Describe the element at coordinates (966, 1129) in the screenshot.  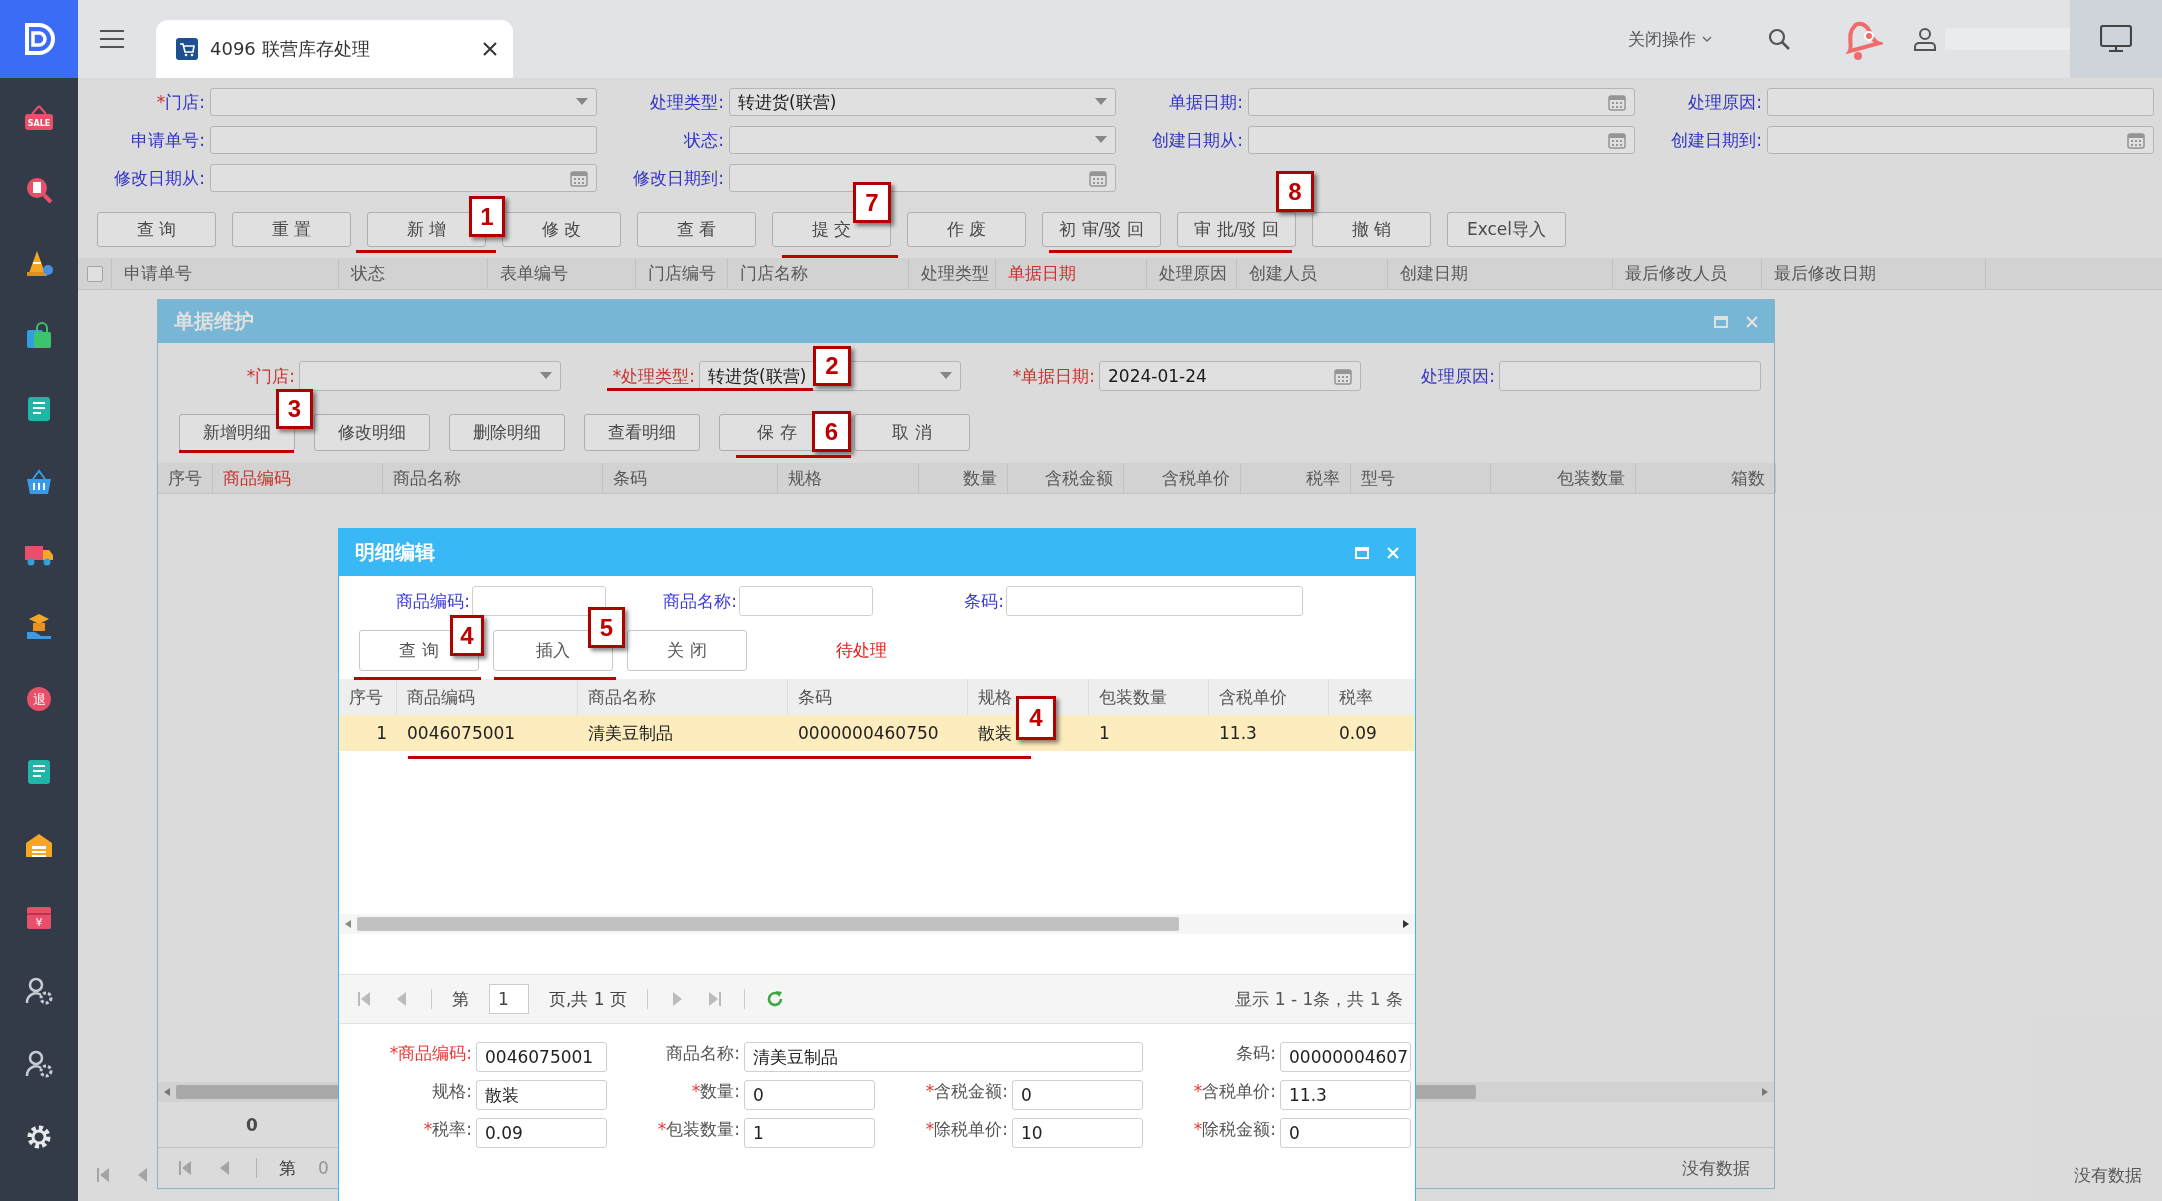
I see `field-label: *除税单价:` at that location.